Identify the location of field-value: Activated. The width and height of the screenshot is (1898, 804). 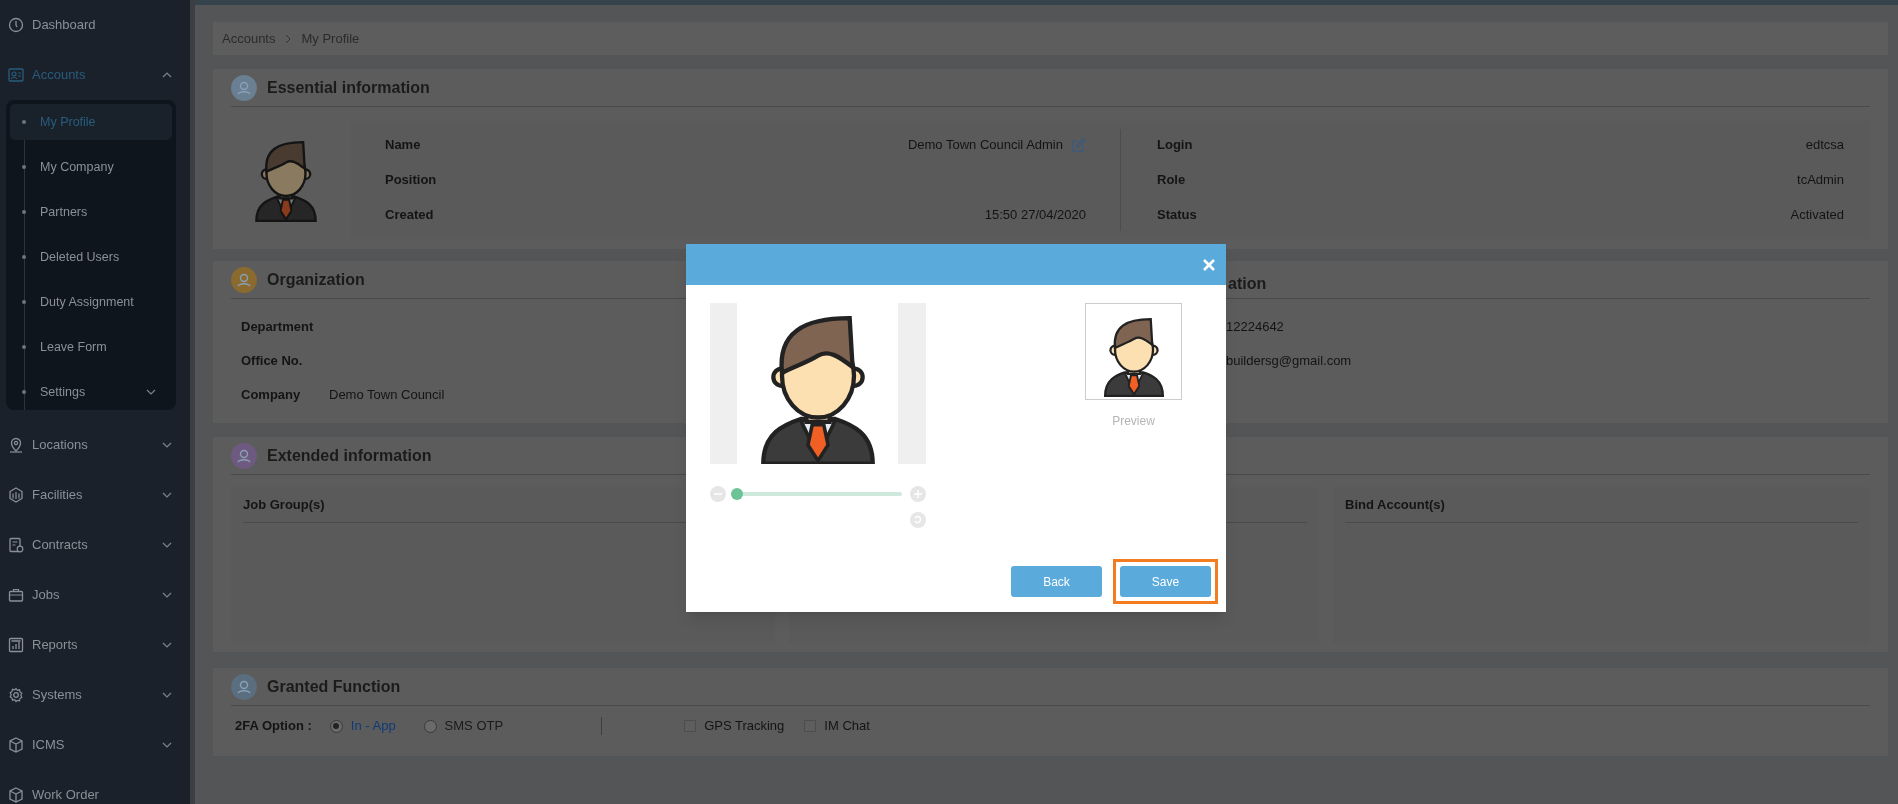
(1817, 215).